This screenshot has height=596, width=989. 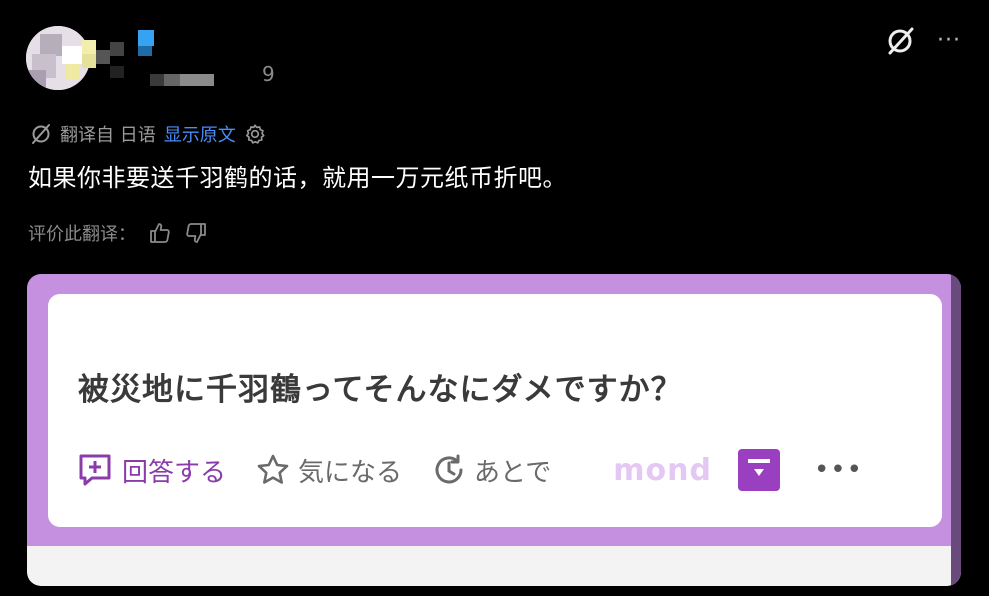 I want to click on later-label: あとで, so click(x=513, y=472).